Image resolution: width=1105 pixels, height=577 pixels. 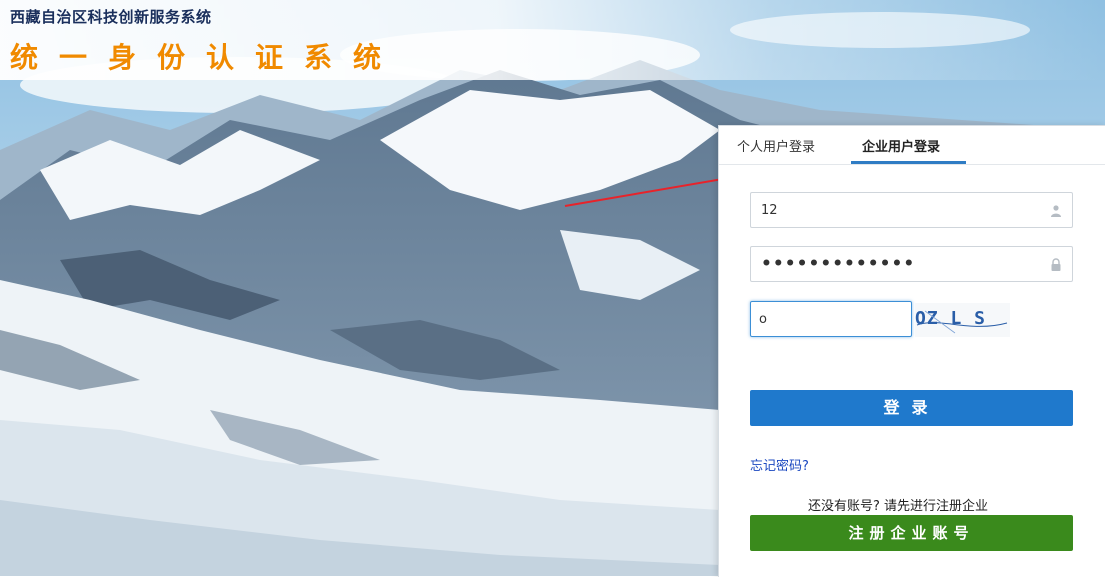 What do you see at coordinates (911, 533) in the screenshot?
I see `register-enterprise-button: 注册企业账号` at bounding box center [911, 533].